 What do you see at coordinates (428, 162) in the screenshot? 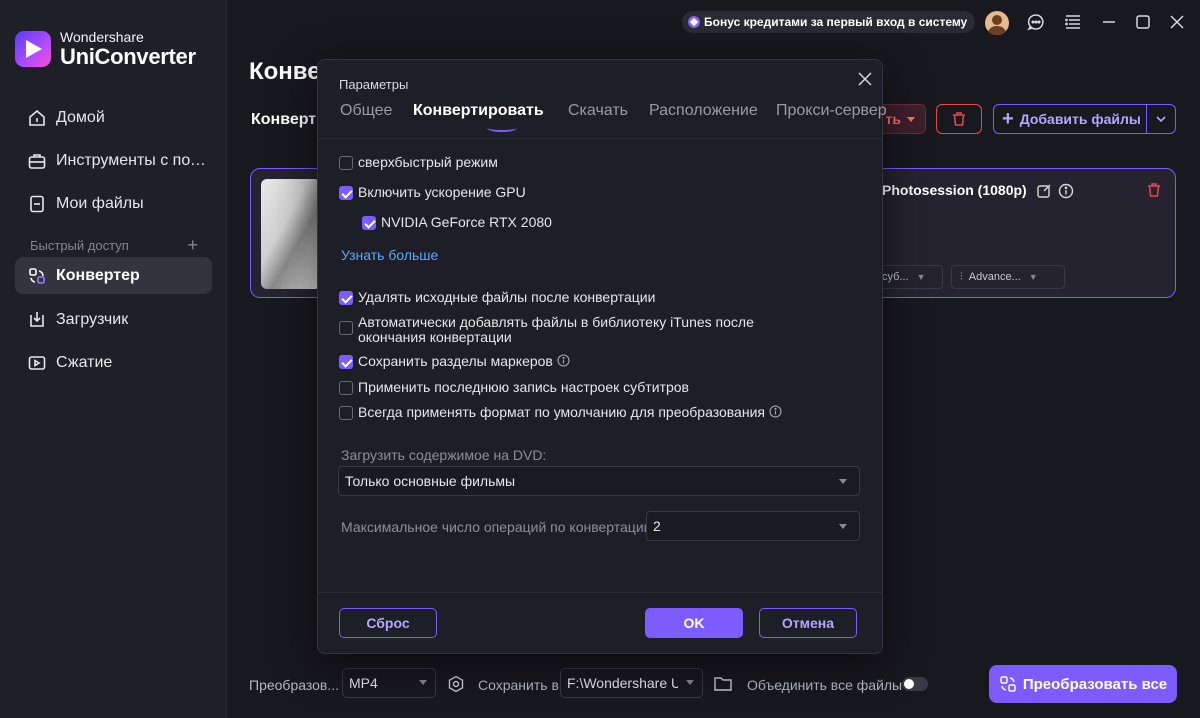
I see `option-label: сверхбыстрый режим` at bounding box center [428, 162].